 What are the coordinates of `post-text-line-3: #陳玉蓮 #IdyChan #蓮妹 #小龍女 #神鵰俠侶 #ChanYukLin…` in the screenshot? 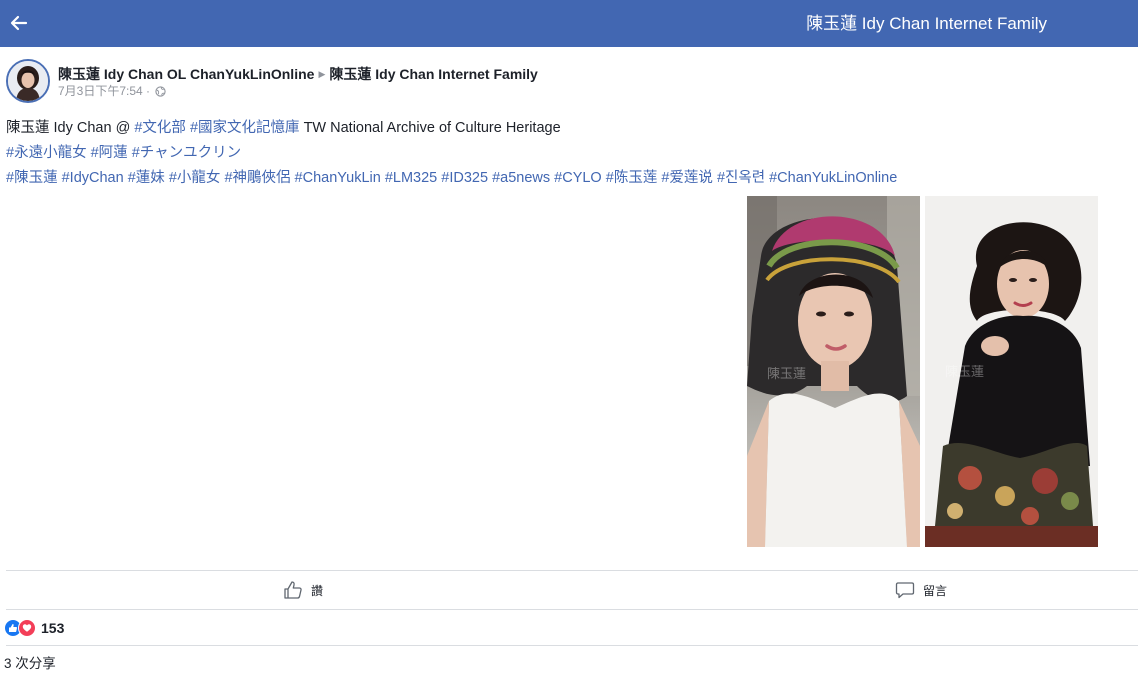 It's located at (566, 178).